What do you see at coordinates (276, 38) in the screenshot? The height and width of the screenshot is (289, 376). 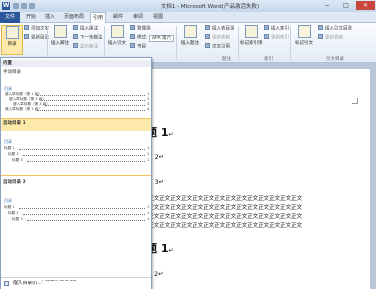 I see `update-index-button: 更新索引` at bounding box center [276, 38].